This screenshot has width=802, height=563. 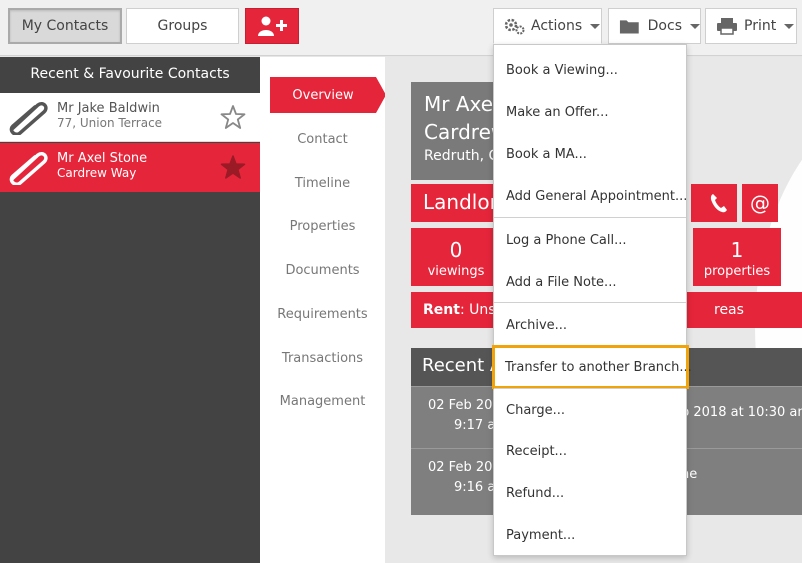 What do you see at coordinates (760, 26) in the screenshot?
I see `print-label: Print` at bounding box center [760, 26].